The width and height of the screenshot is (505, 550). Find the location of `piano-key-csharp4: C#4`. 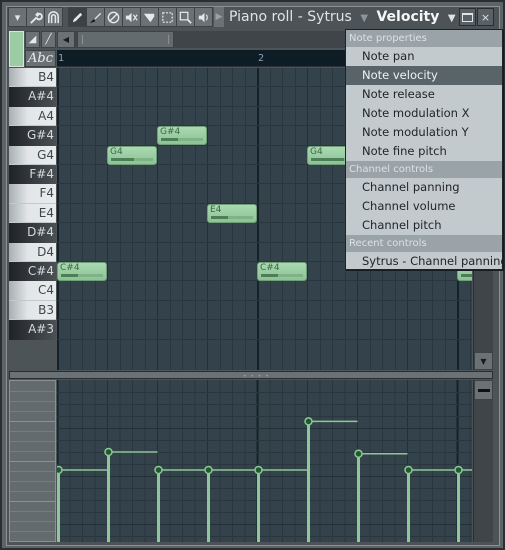

piano-key-csharp4: C#4 is located at coordinates (32, 272).